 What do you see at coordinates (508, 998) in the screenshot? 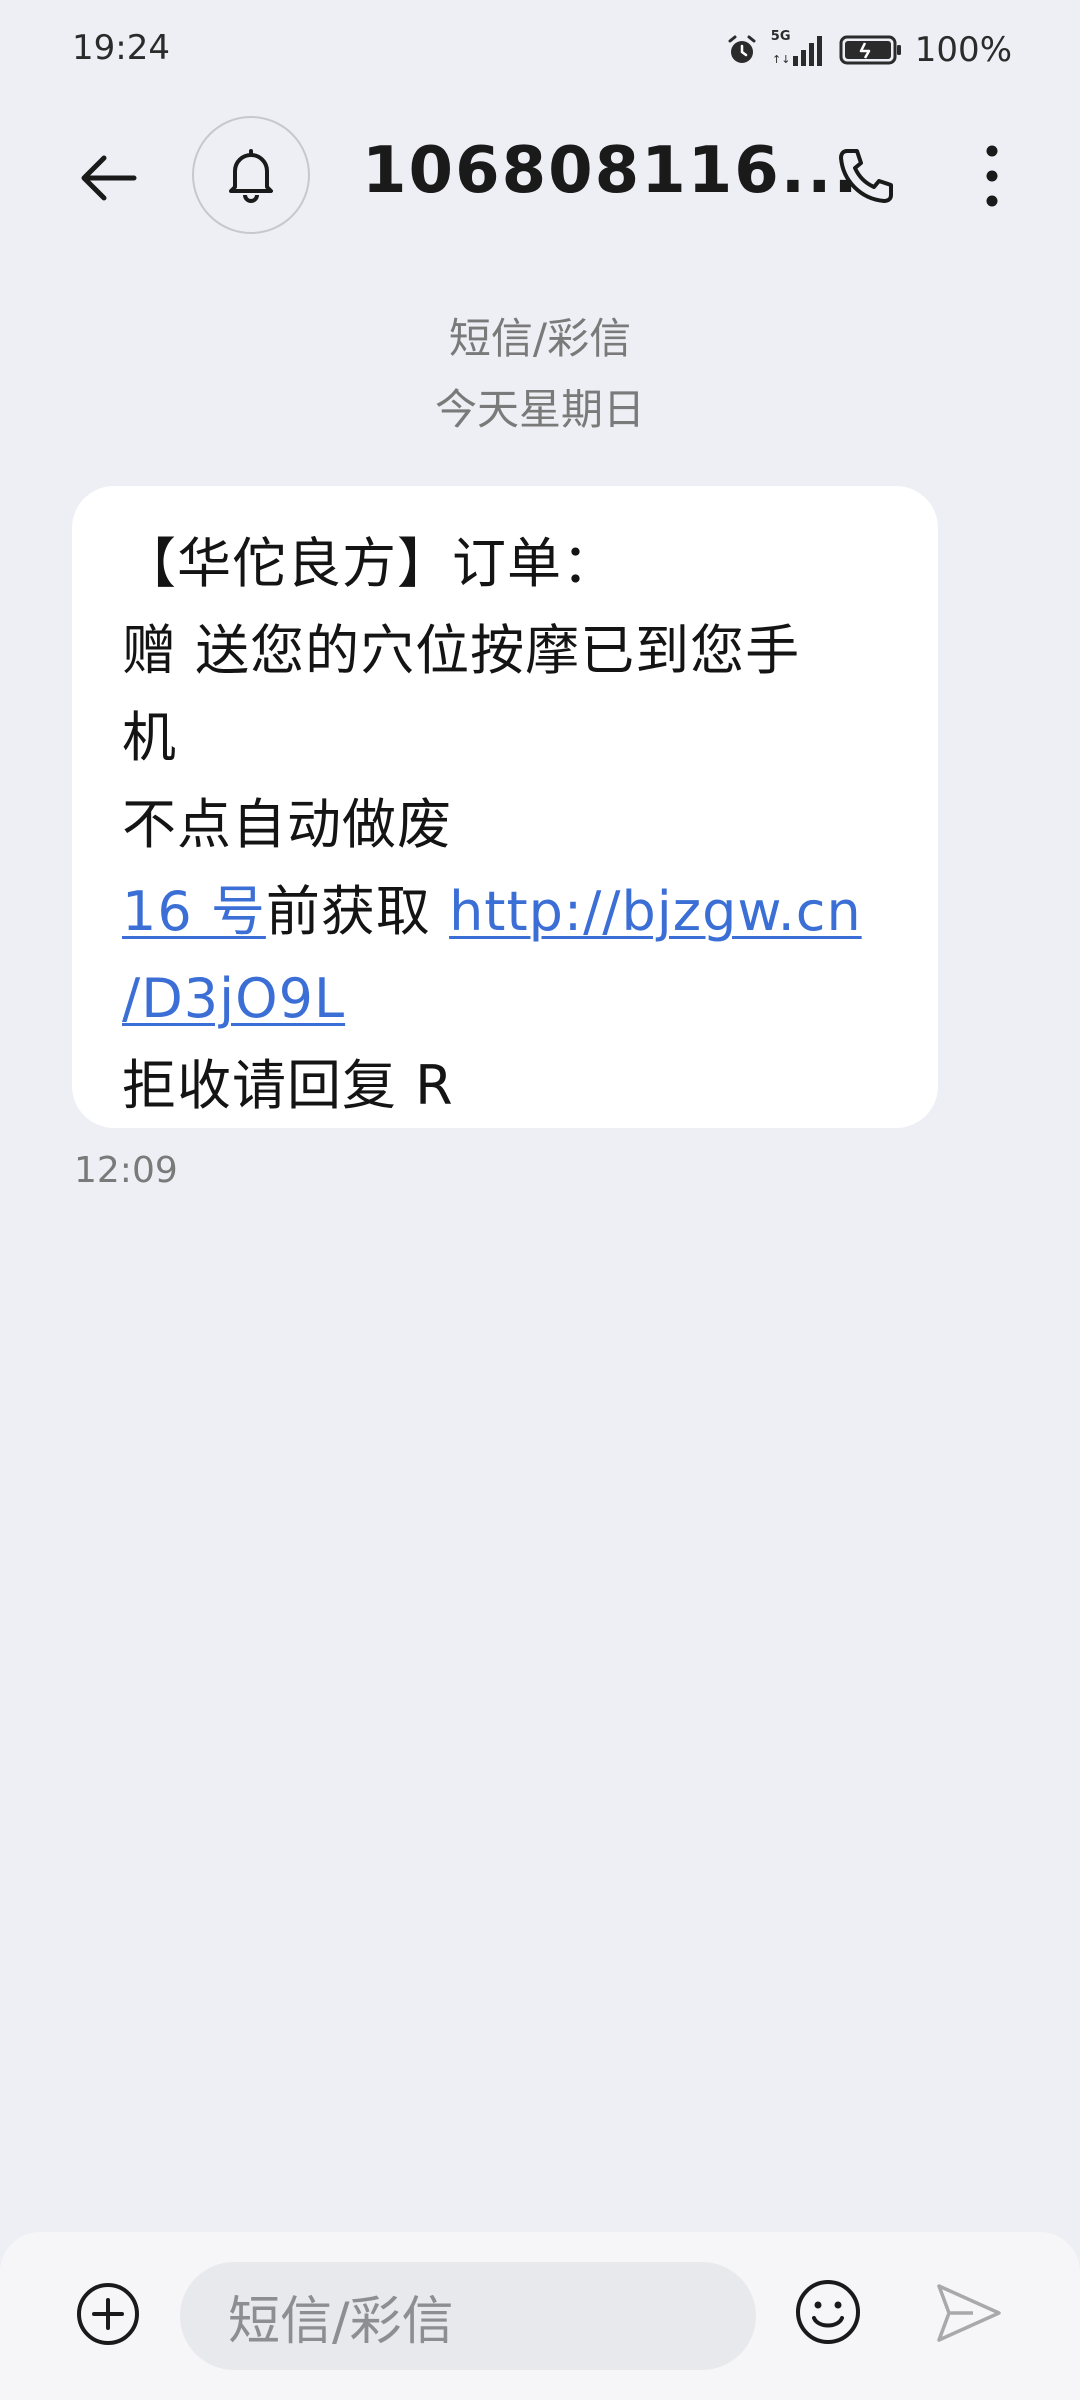
I see `message-line: /D3jO9L` at bounding box center [508, 998].